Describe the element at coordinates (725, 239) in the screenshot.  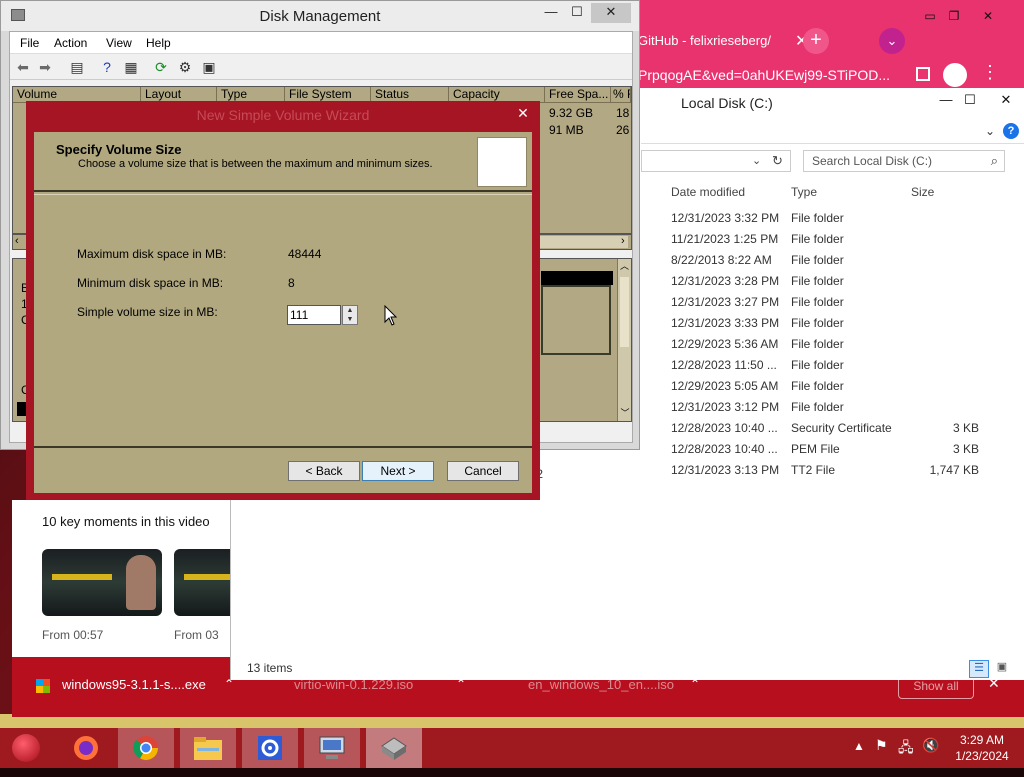
I see `date-modified-cell: 11/21/2023 1:25 PM` at that location.